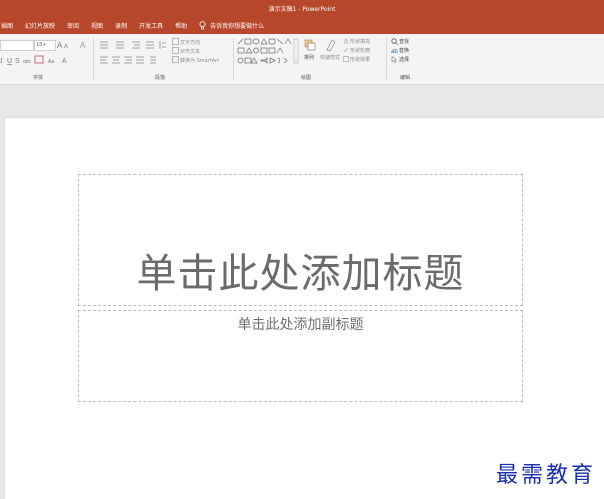 The image size is (604, 499). What do you see at coordinates (37, 78) in the screenshot?
I see `font-group-label: 字体` at bounding box center [37, 78].